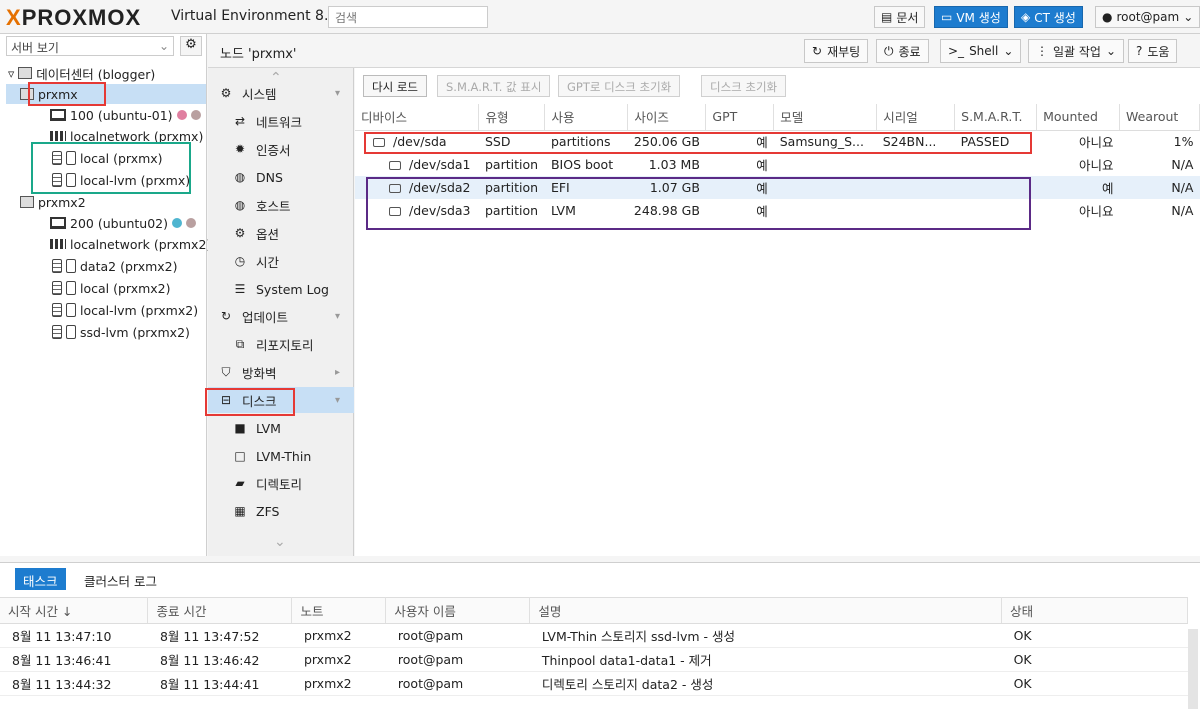  Describe the element at coordinates (281, 233) in the screenshot. I see `nav-options: ⚙ 옵션` at that location.